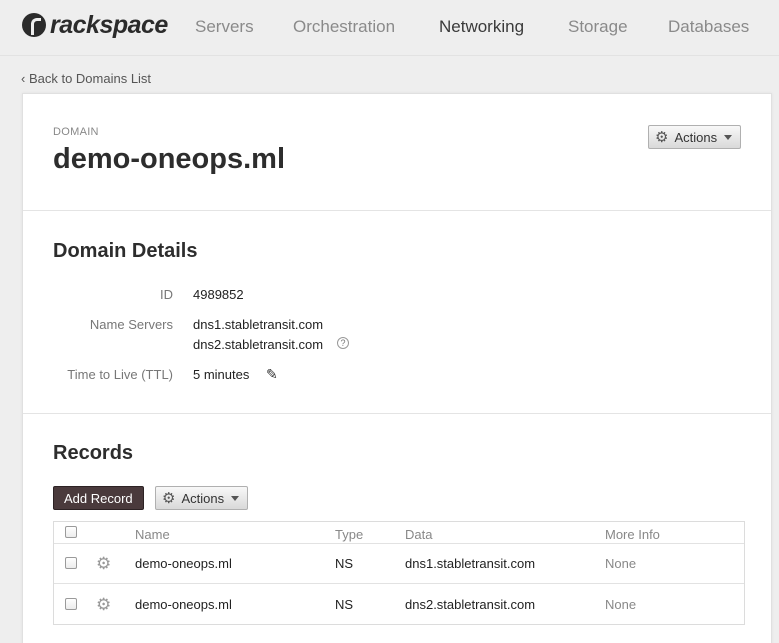 Image resolution: width=779 pixels, height=643 pixels. Describe the element at coordinates (224, 27) in the screenshot. I see `nav-servers: Servers` at that location.